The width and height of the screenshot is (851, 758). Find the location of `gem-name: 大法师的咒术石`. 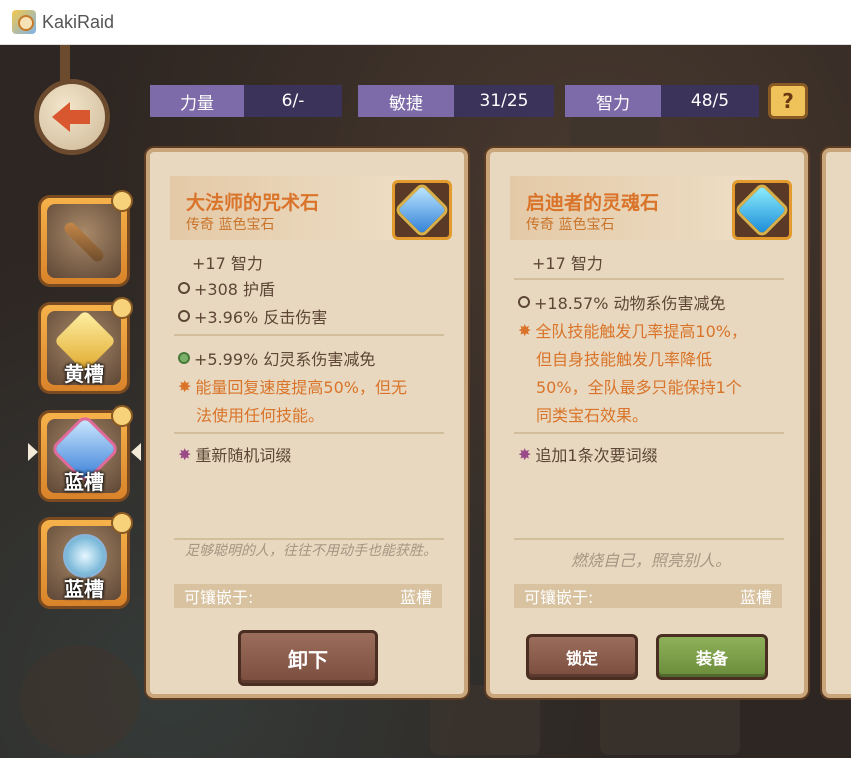

gem-name: 大法师的咒术石 is located at coordinates (253, 203).